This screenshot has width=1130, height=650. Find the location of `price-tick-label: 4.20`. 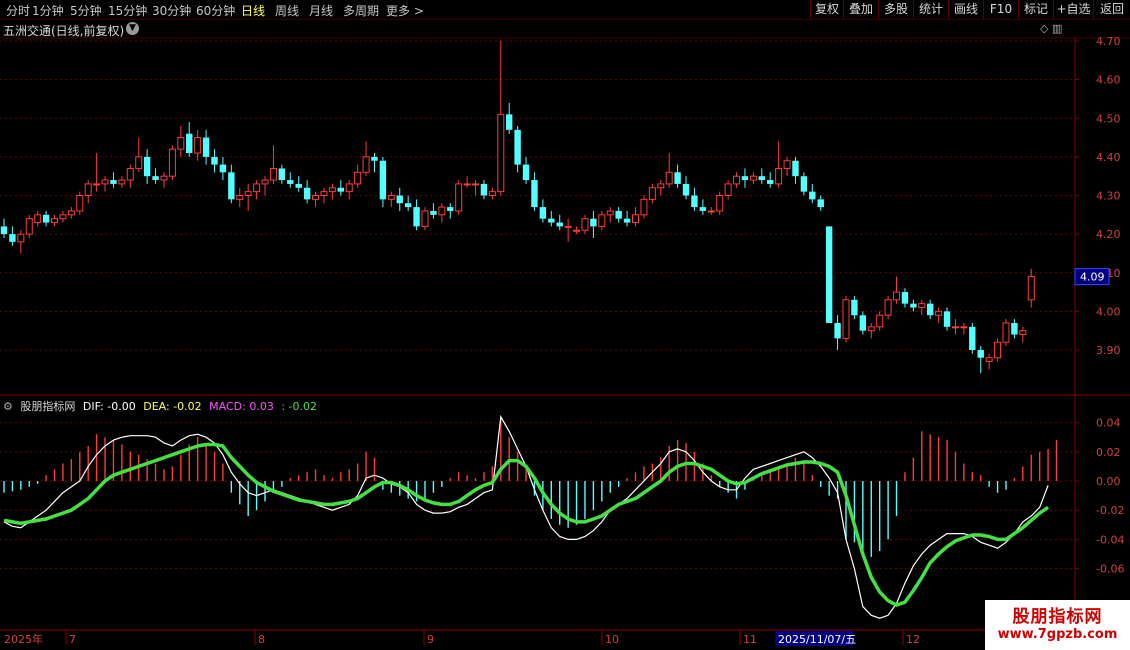

price-tick-label: 4.20 is located at coordinates (1108, 234).